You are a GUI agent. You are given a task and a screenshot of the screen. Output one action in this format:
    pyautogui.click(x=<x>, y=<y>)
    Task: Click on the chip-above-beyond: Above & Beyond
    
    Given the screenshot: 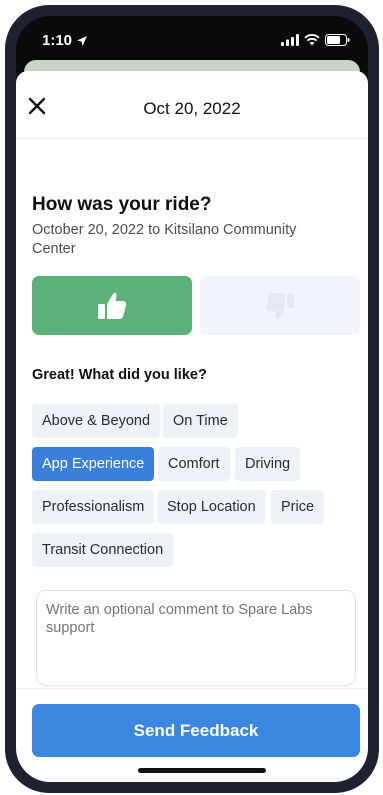 What is the action you would take?
    pyautogui.click(x=96, y=421)
    